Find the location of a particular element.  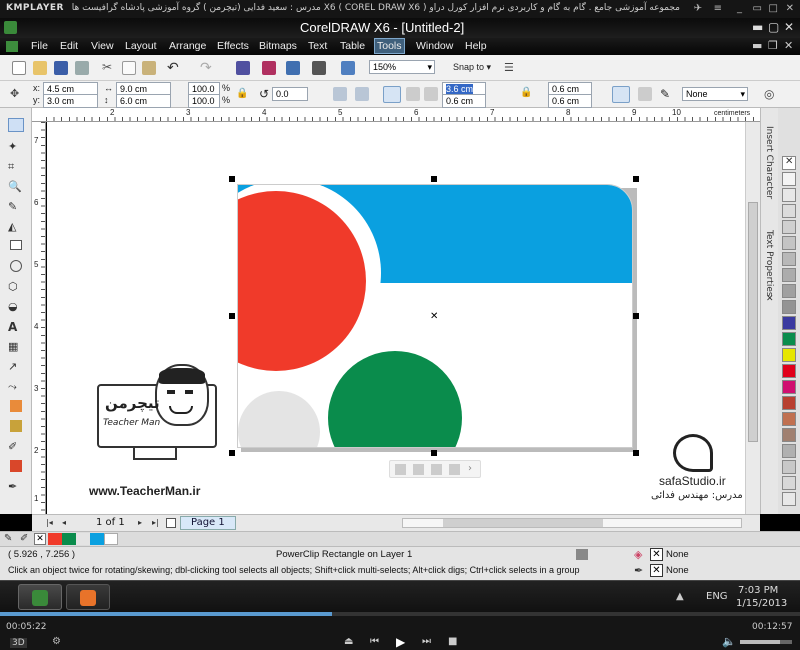

menu-edit: Edit is located at coordinates (69, 46).